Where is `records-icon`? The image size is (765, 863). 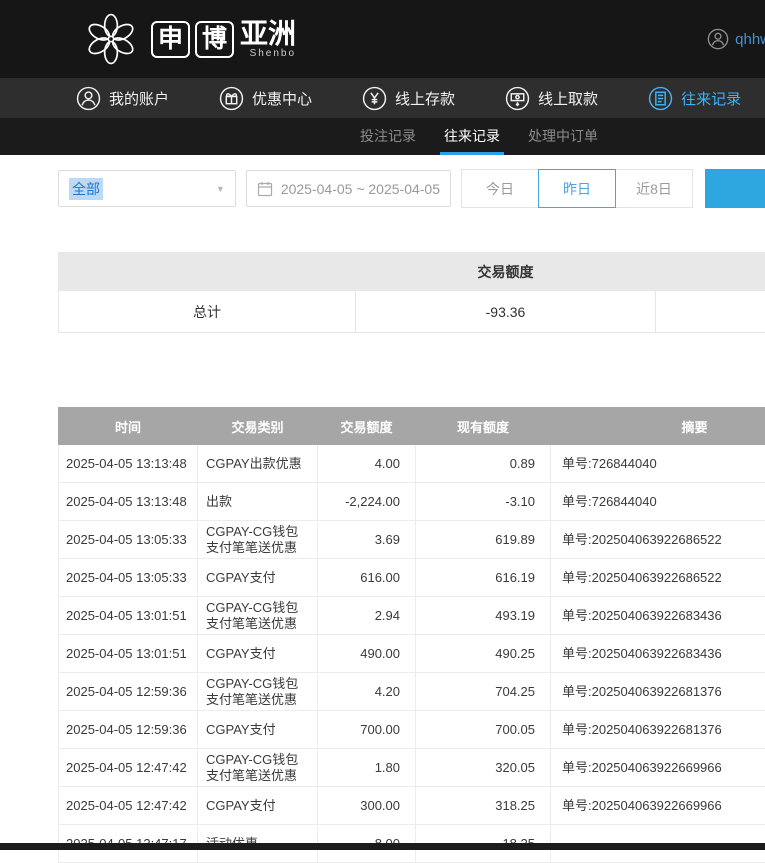 records-icon is located at coordinates (660, 98).